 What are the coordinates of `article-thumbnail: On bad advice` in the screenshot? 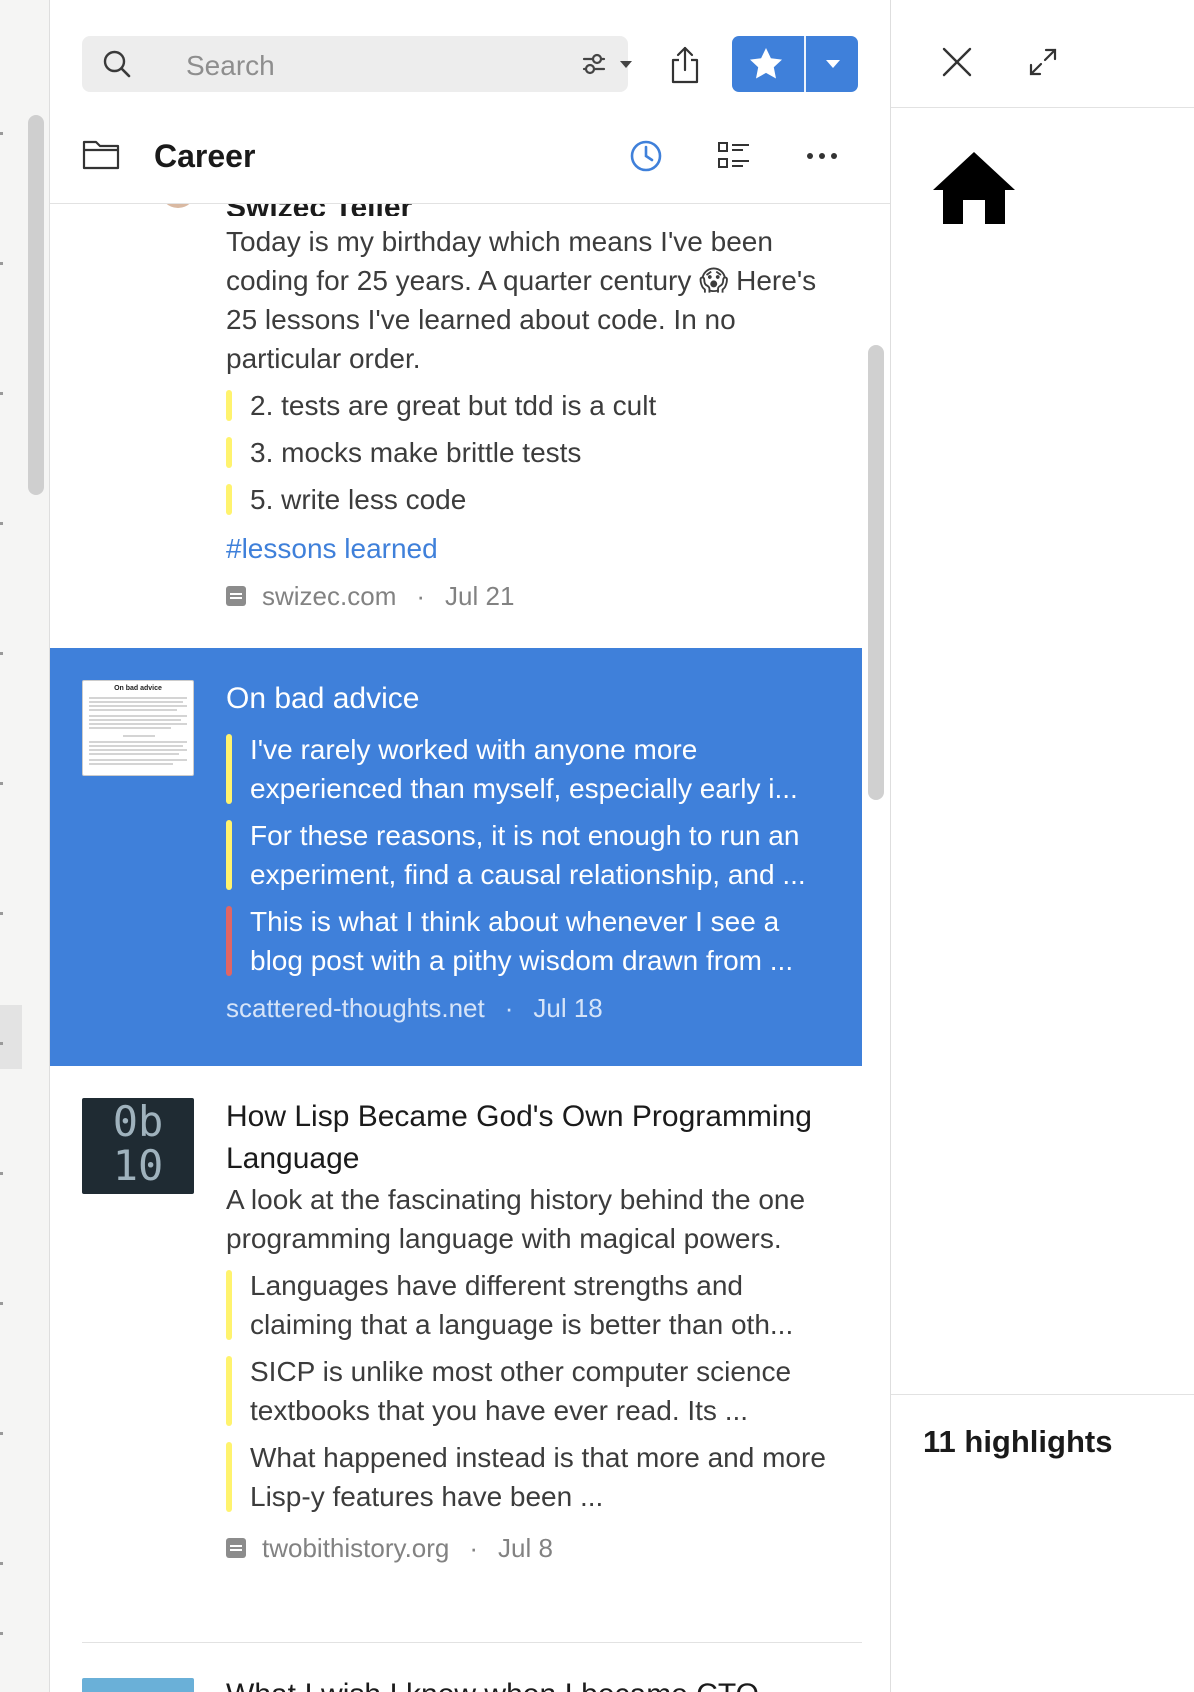 It's located at (138, 728).